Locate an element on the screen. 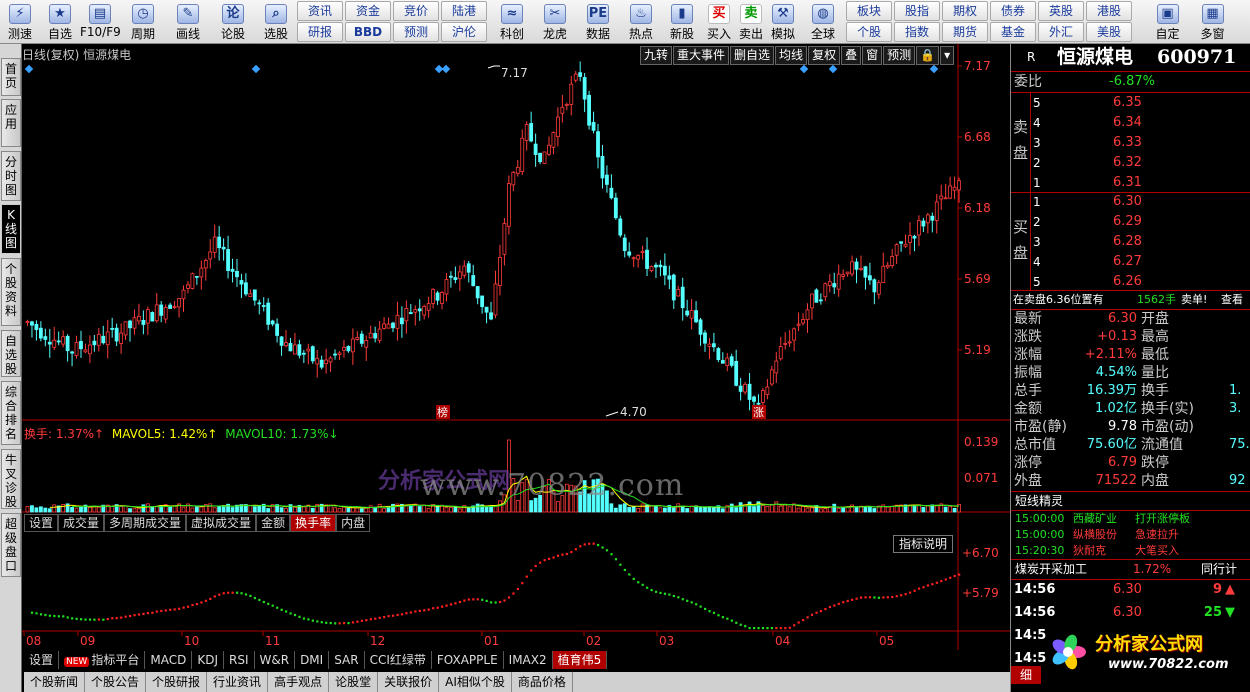 The width and height of the screenshot is (1250, 692). toolbar-sell-button: 卖卖出 is located at coordinates (751, 22).